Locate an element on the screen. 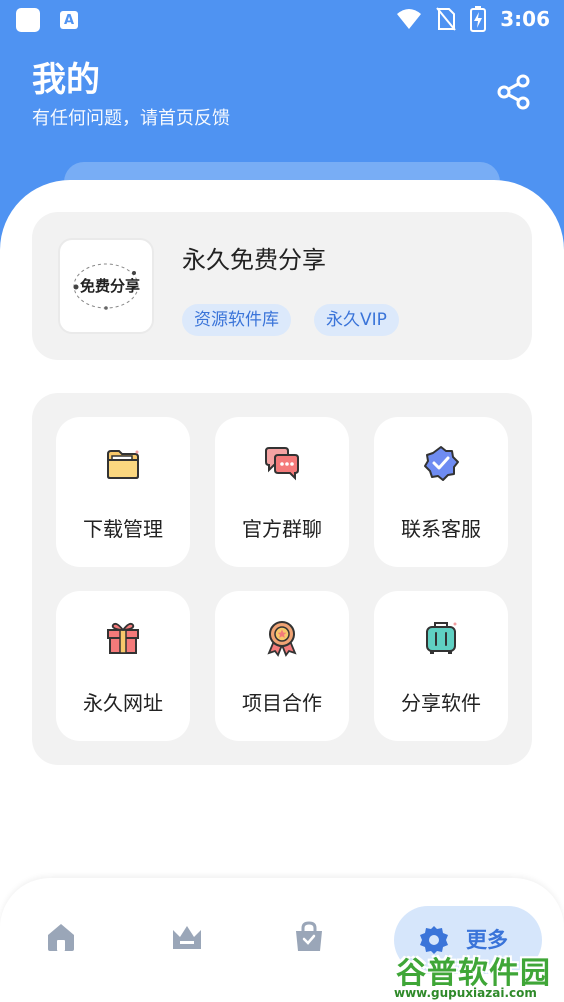 This screenshot has height=1002, width=564. gift-icon is located at coordinates (123, 638).